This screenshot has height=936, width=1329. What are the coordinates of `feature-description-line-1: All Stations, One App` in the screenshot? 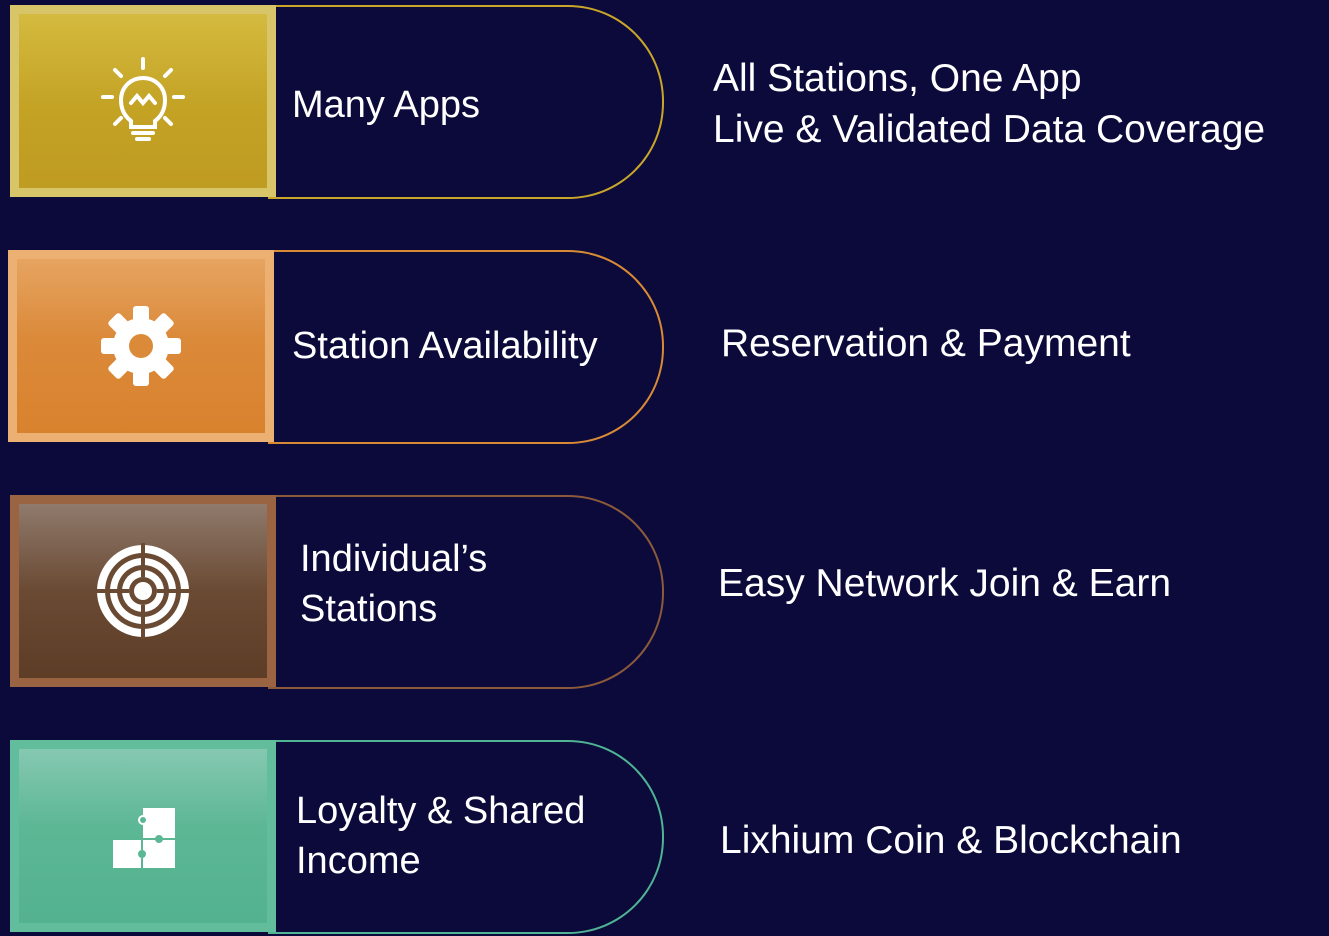 It's located at (897, 78).